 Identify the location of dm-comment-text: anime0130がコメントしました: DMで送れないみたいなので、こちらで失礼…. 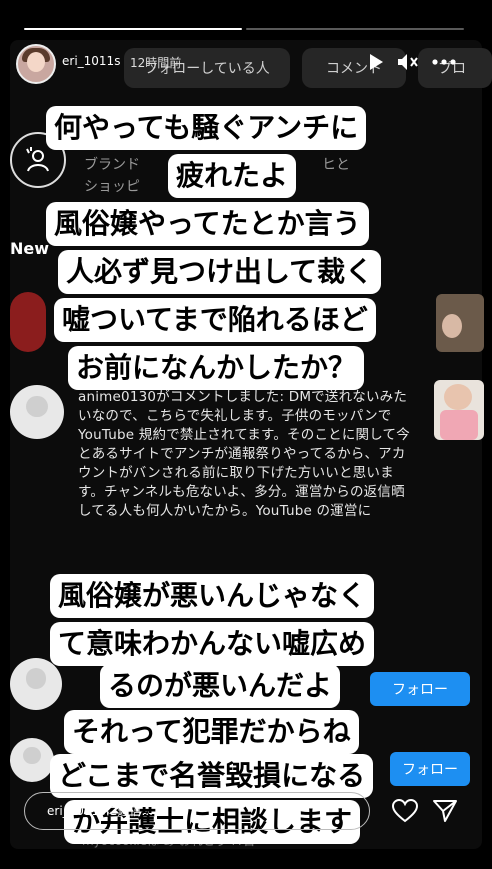
(244, 454).